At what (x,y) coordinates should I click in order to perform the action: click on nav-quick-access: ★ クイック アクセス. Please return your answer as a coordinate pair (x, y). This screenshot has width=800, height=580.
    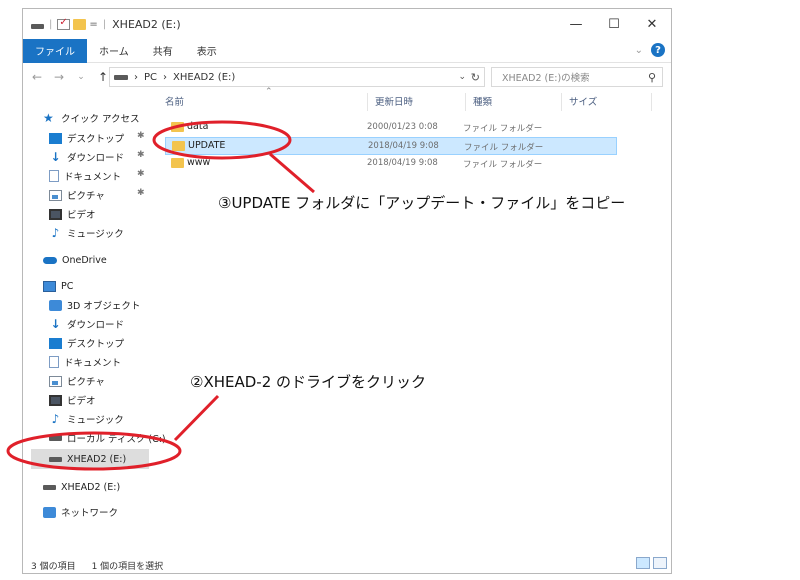
    Looking at the image, I should click on (91, 118).